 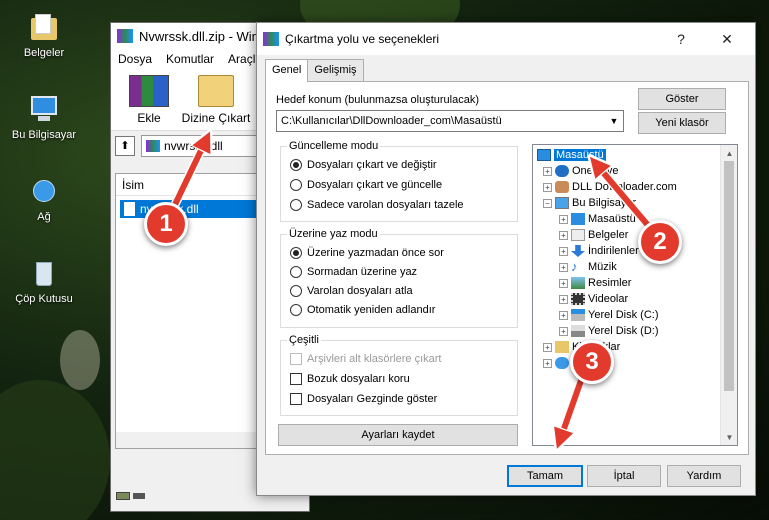 What do you see at coordinates (573, 404) in the screenshot?
I see `arrow-3-fill` at bounding box center [573, 404].